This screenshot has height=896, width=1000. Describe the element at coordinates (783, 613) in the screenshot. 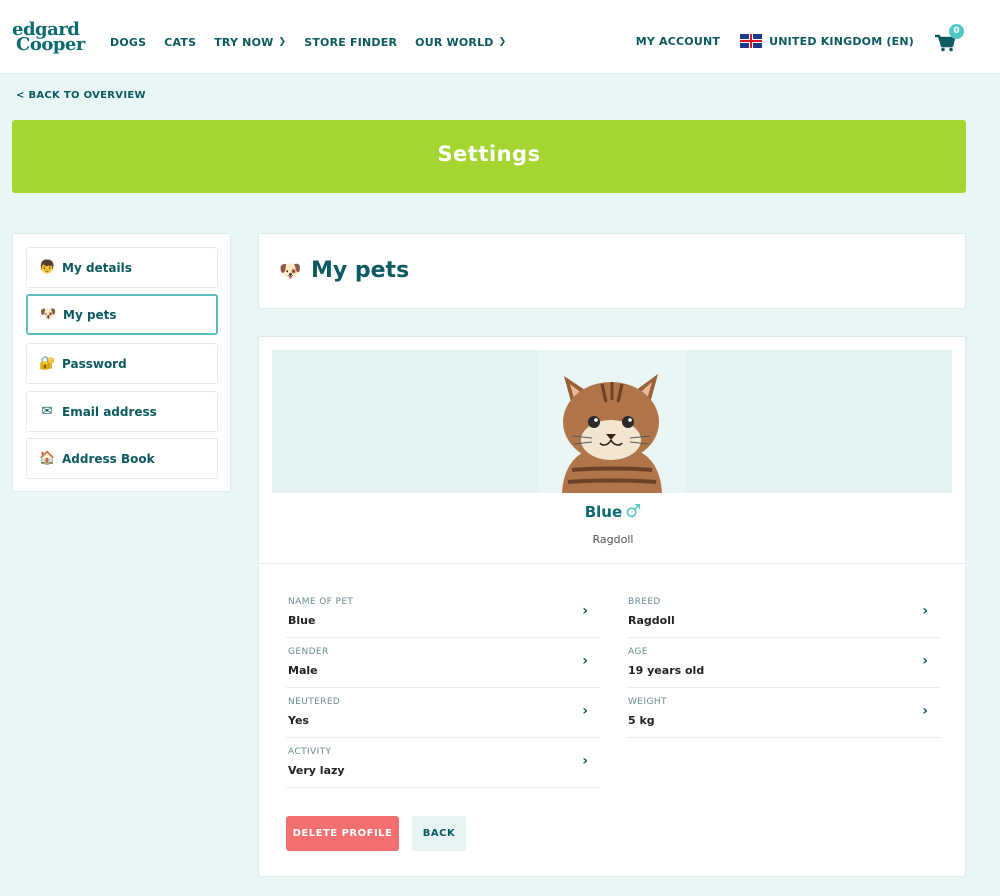

I see `field-breed: BREED Ragdoll ›` at that location.